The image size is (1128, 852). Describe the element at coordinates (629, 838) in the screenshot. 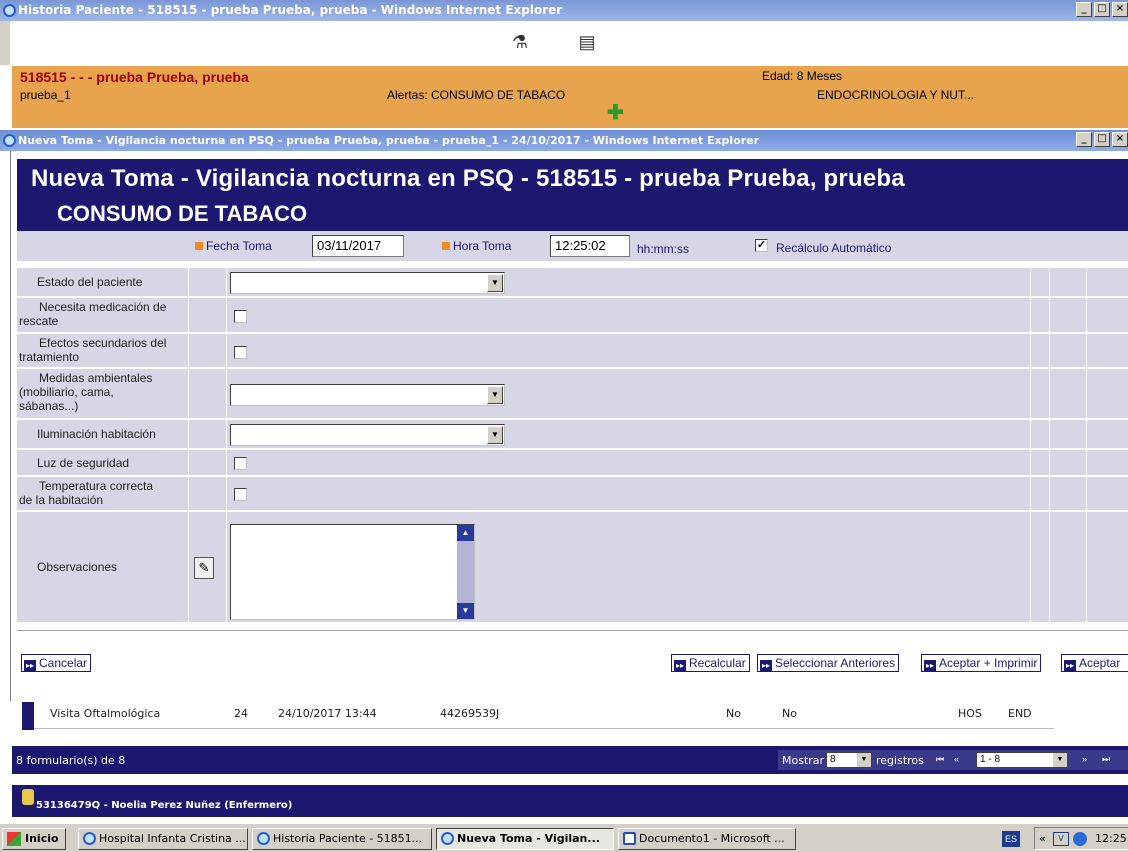

I see `word-icon` at that location.